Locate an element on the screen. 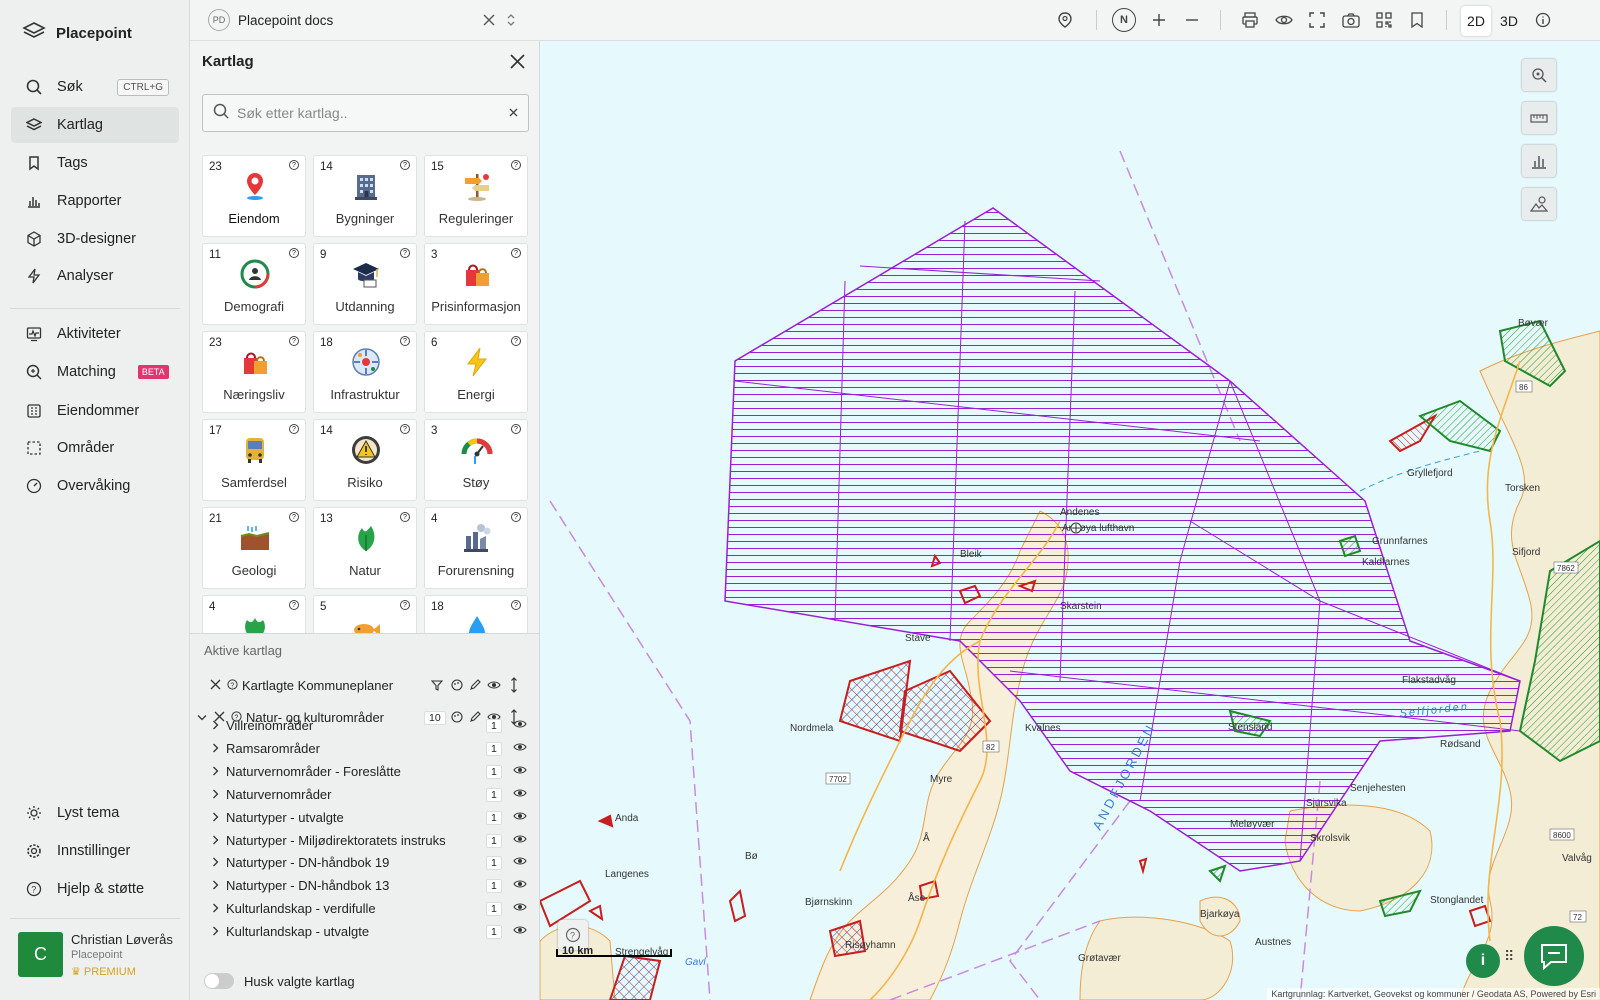 The height and width of the screenshot is (1000, 1600). chat-button is located at coordinates (1554, 956).